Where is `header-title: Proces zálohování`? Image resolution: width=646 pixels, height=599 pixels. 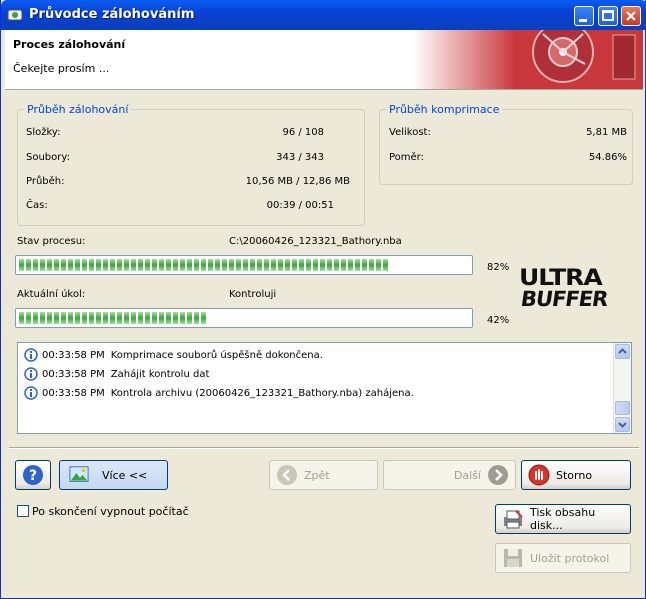 header-title: Proces zálohování is located at coordinates (69, 44).